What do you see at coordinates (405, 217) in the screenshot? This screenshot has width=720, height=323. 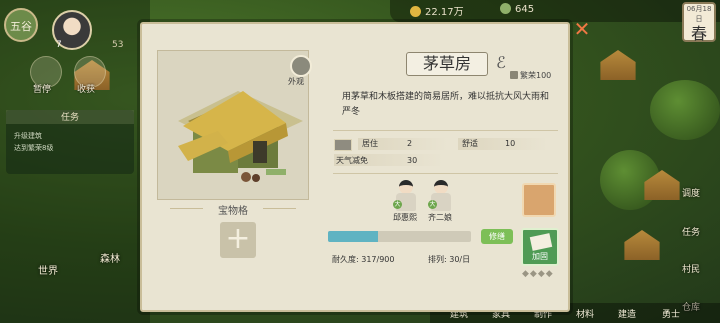 I see `worker-name: 邱惠熙` at bounding box center [405, 217].